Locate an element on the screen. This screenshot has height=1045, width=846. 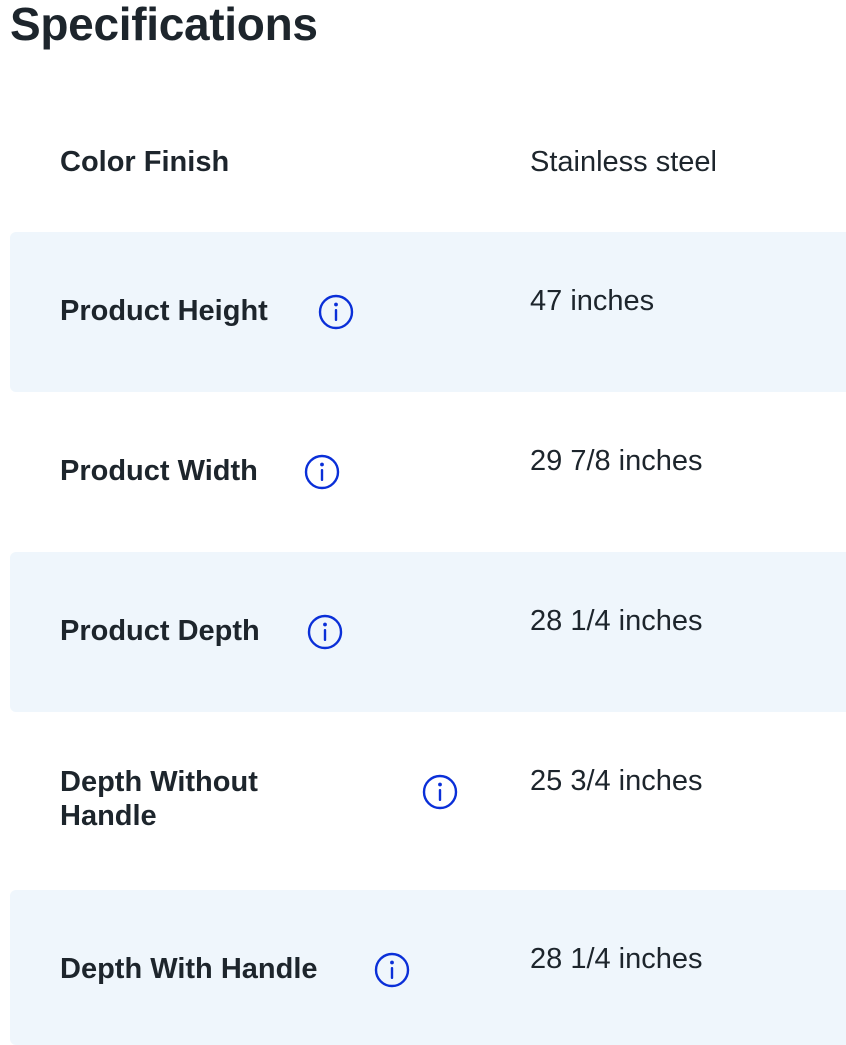
spec-value: Stainless steel is located at coordinates (623, 162).